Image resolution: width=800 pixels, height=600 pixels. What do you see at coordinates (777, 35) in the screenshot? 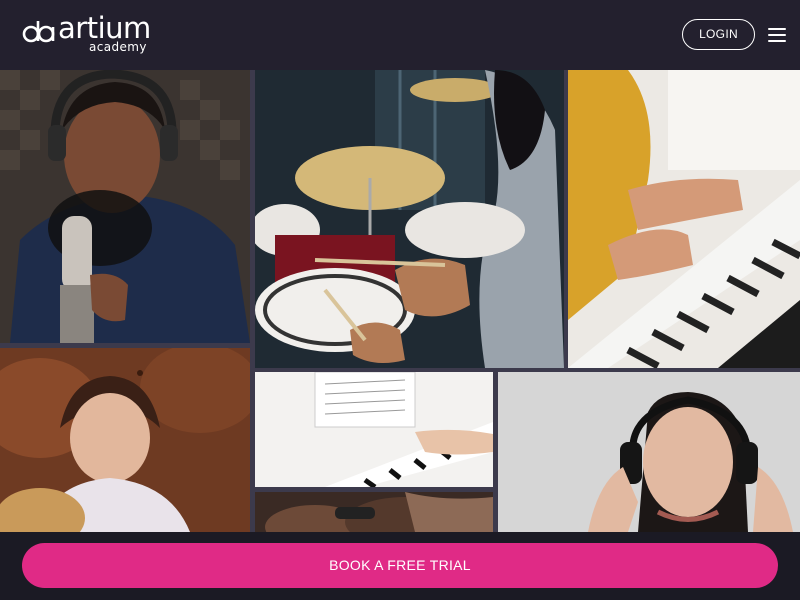
I see `hamburger-menu-icon` at bounding box center [777, 35].